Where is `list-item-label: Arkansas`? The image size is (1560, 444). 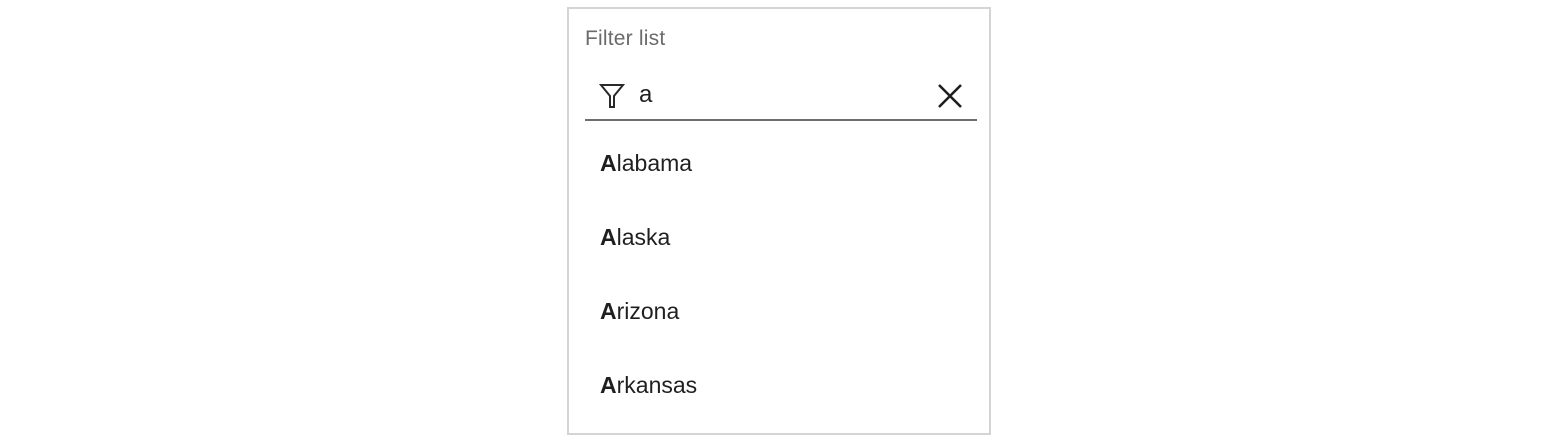 list-item-label: Arkansas is located at coordinates (648, 385).